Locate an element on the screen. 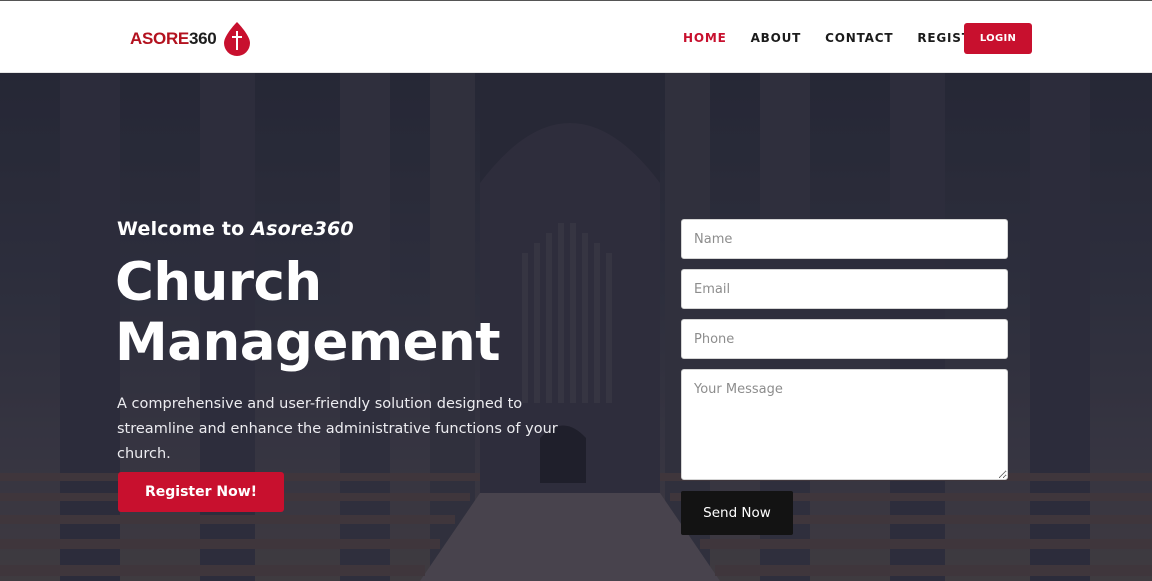 This screenshot has width=1152, height=581. email-input is located at coordinates (844, 289).